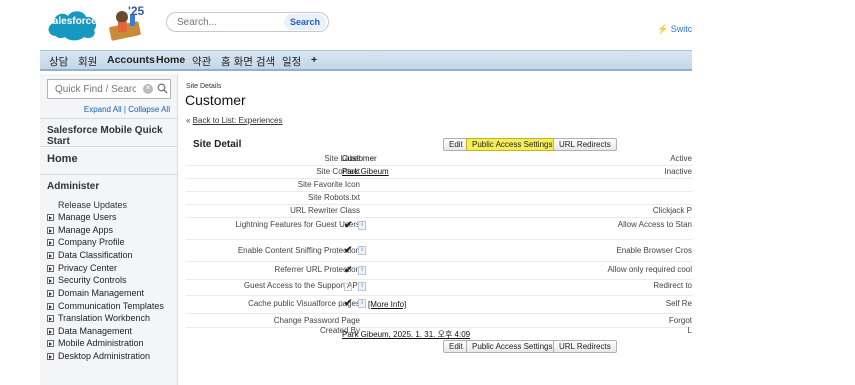 The width and height of the screenshot is (855, 385). Describe the element at coordinates (215, 100) in the screenshot. I see `page-title: Customer` at that location.